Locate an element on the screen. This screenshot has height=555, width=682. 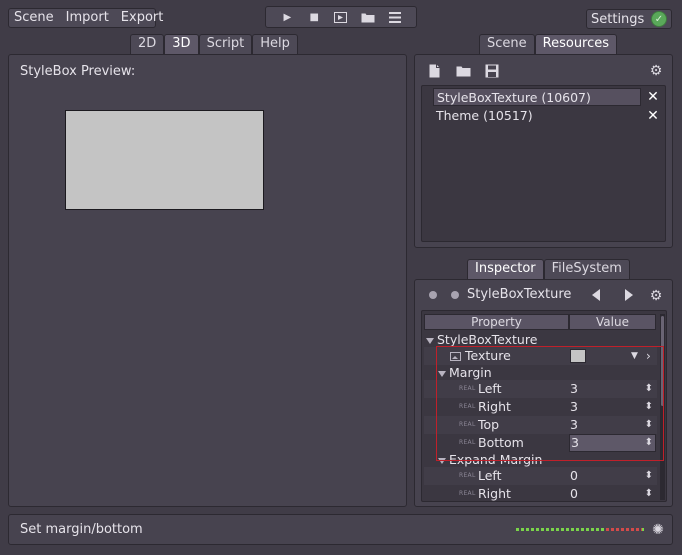
save-icon is located at coordinates (492, 71).